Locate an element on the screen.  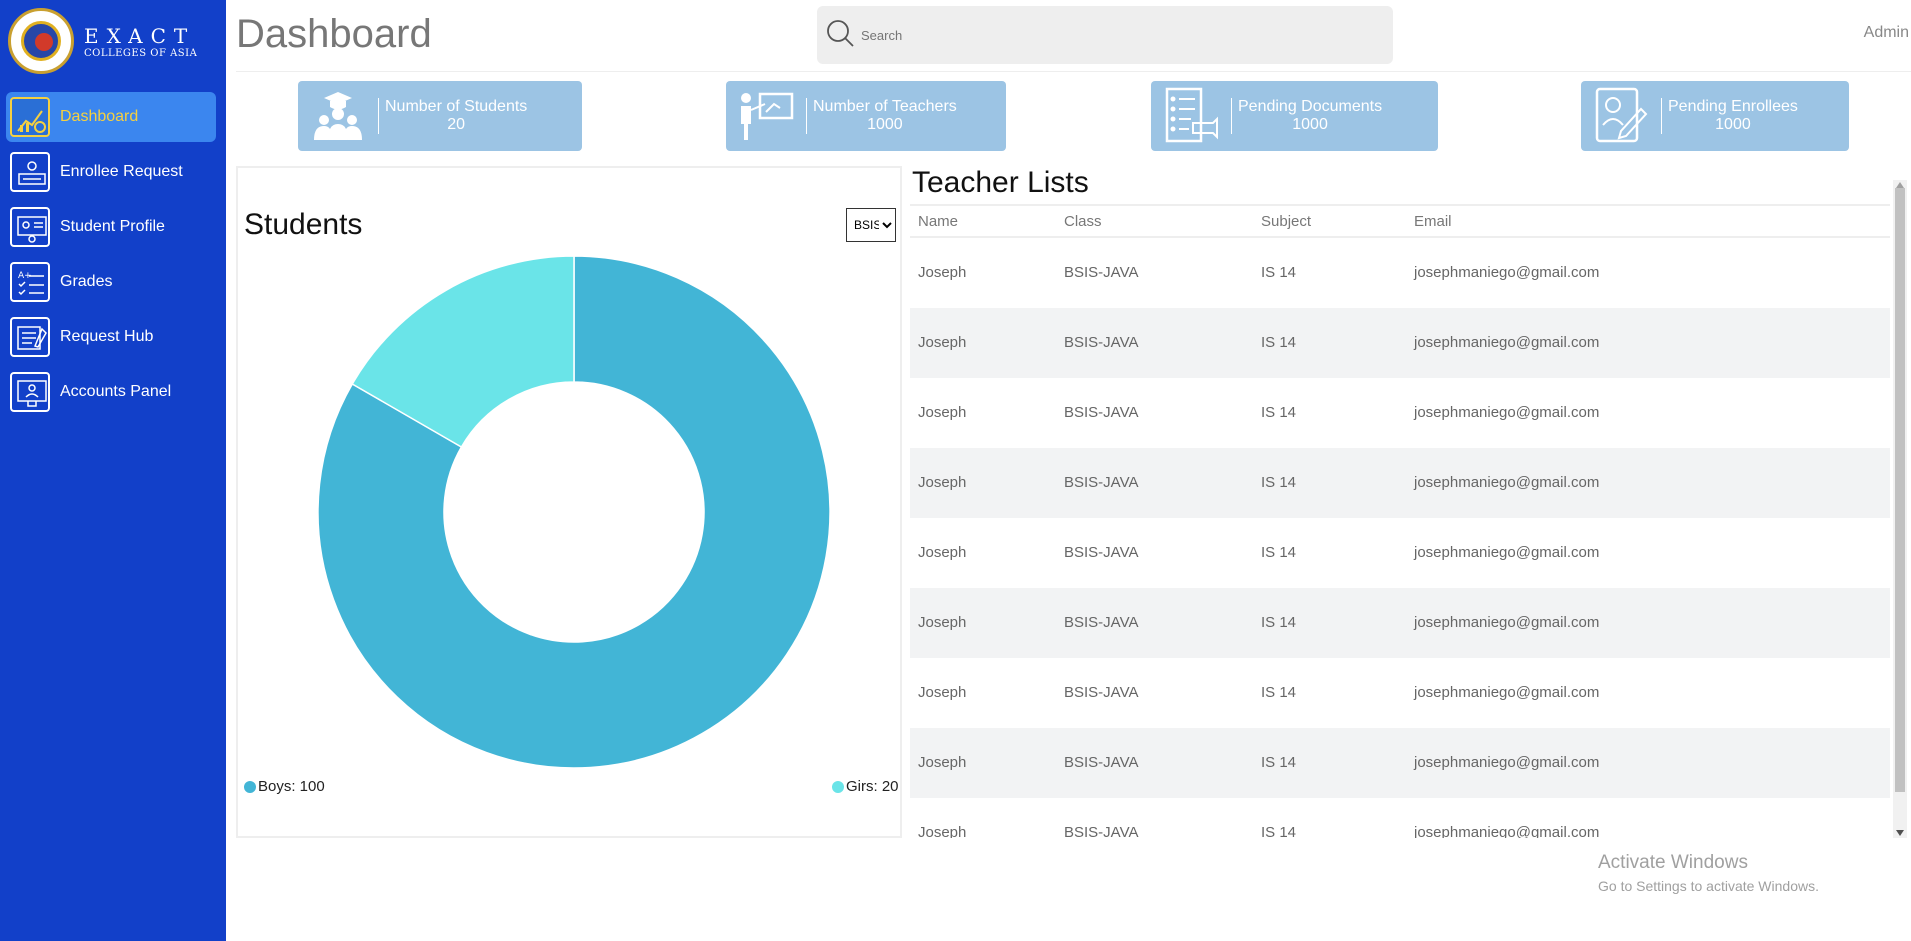
sidebar-item-label: Request Hub is located at coordinates (107, 336).